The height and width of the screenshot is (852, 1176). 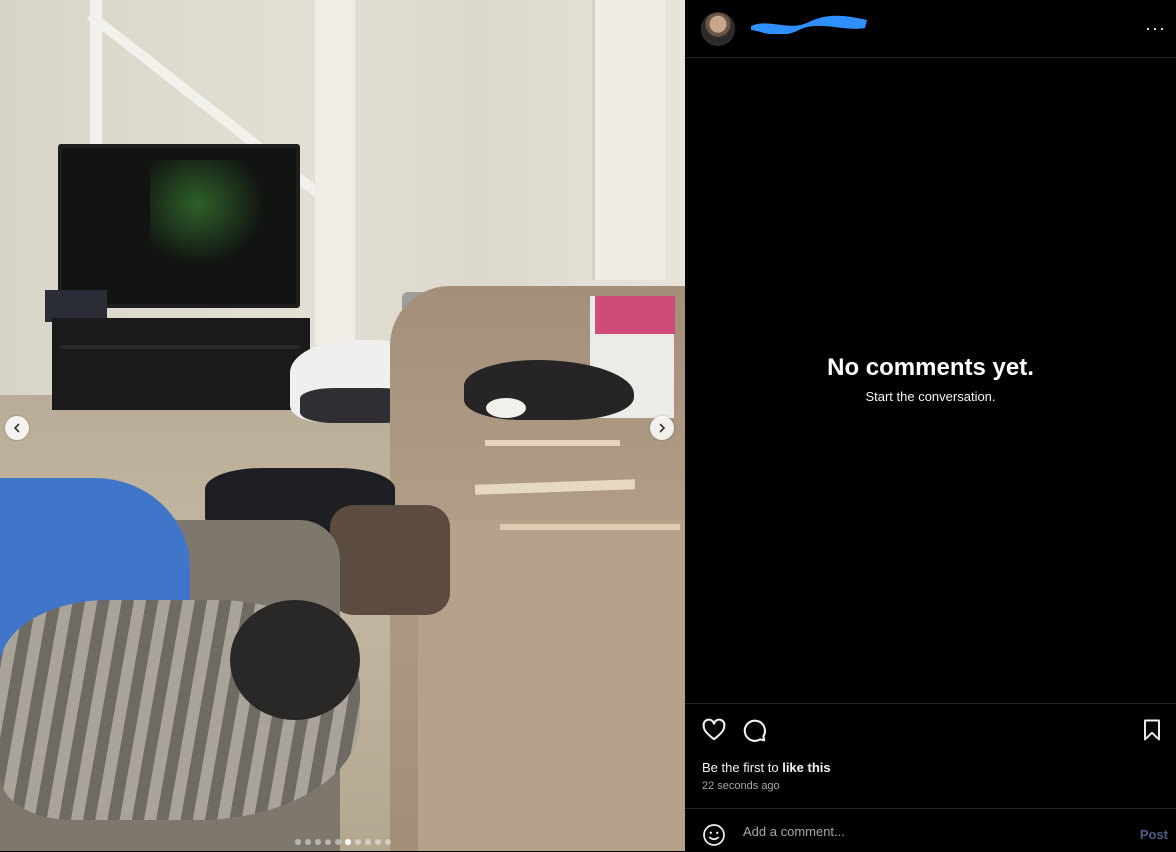 What do you see at coordinates (714, 835) in the screenshot?
I see `emoji-icon` at bounding box center [714, 835].